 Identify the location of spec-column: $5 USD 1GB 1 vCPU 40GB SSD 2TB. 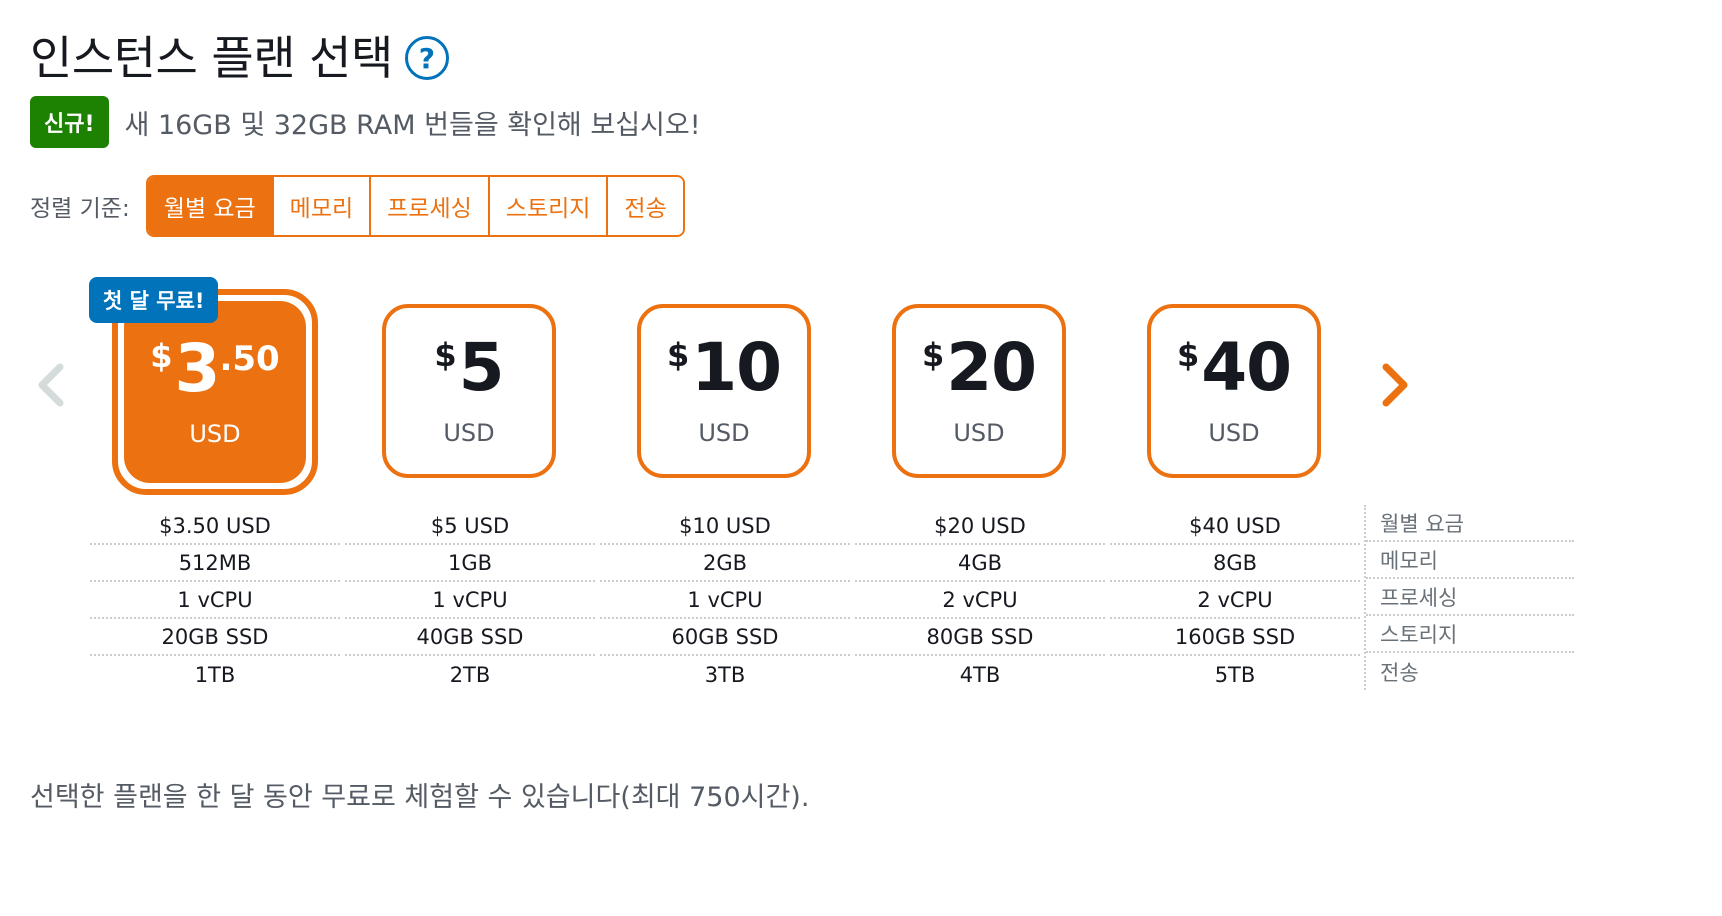
(470, 600).